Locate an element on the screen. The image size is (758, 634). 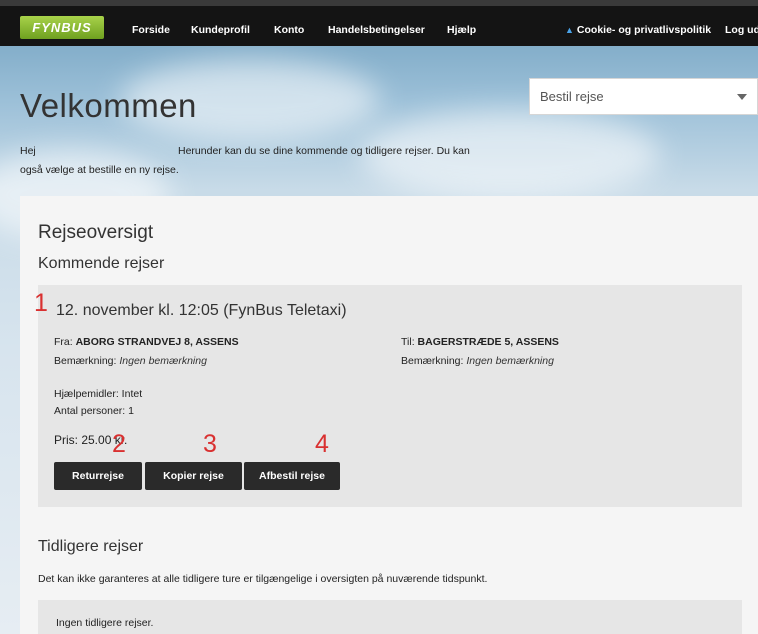
overview-heading: Rejseoversigt is located at coordinates (96, 232).